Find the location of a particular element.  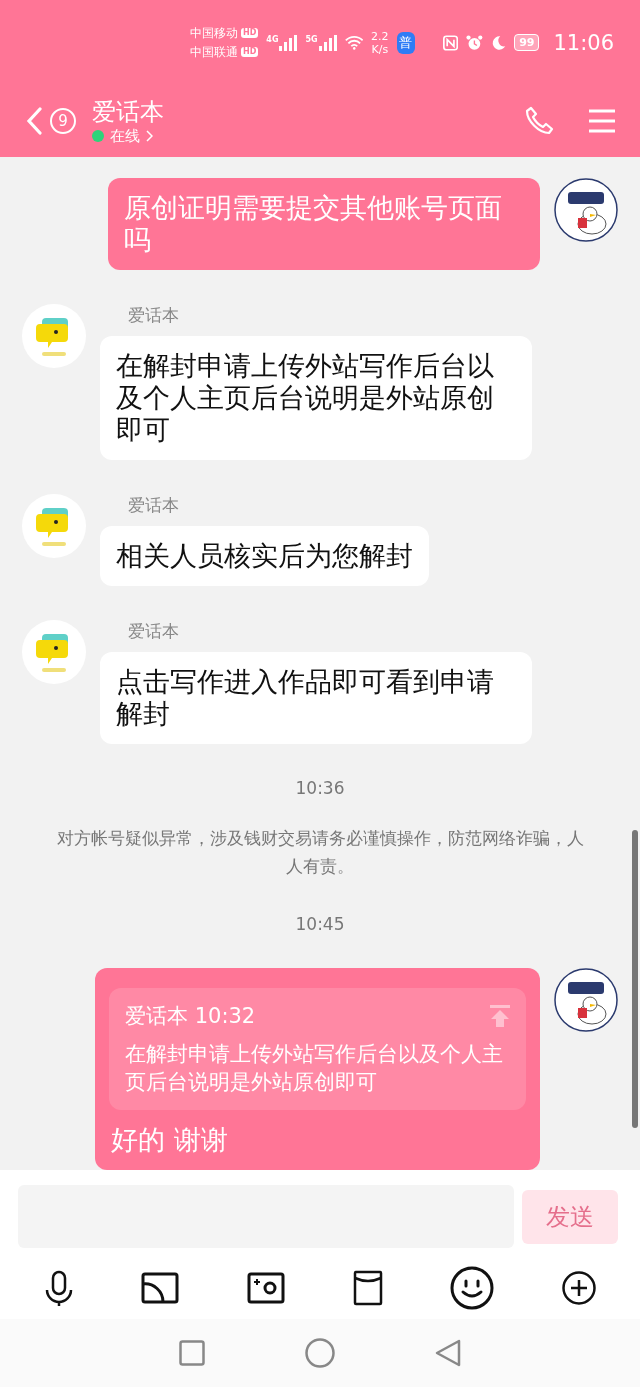

chat-title: 爱话本 is located at coordinates (128, 111).